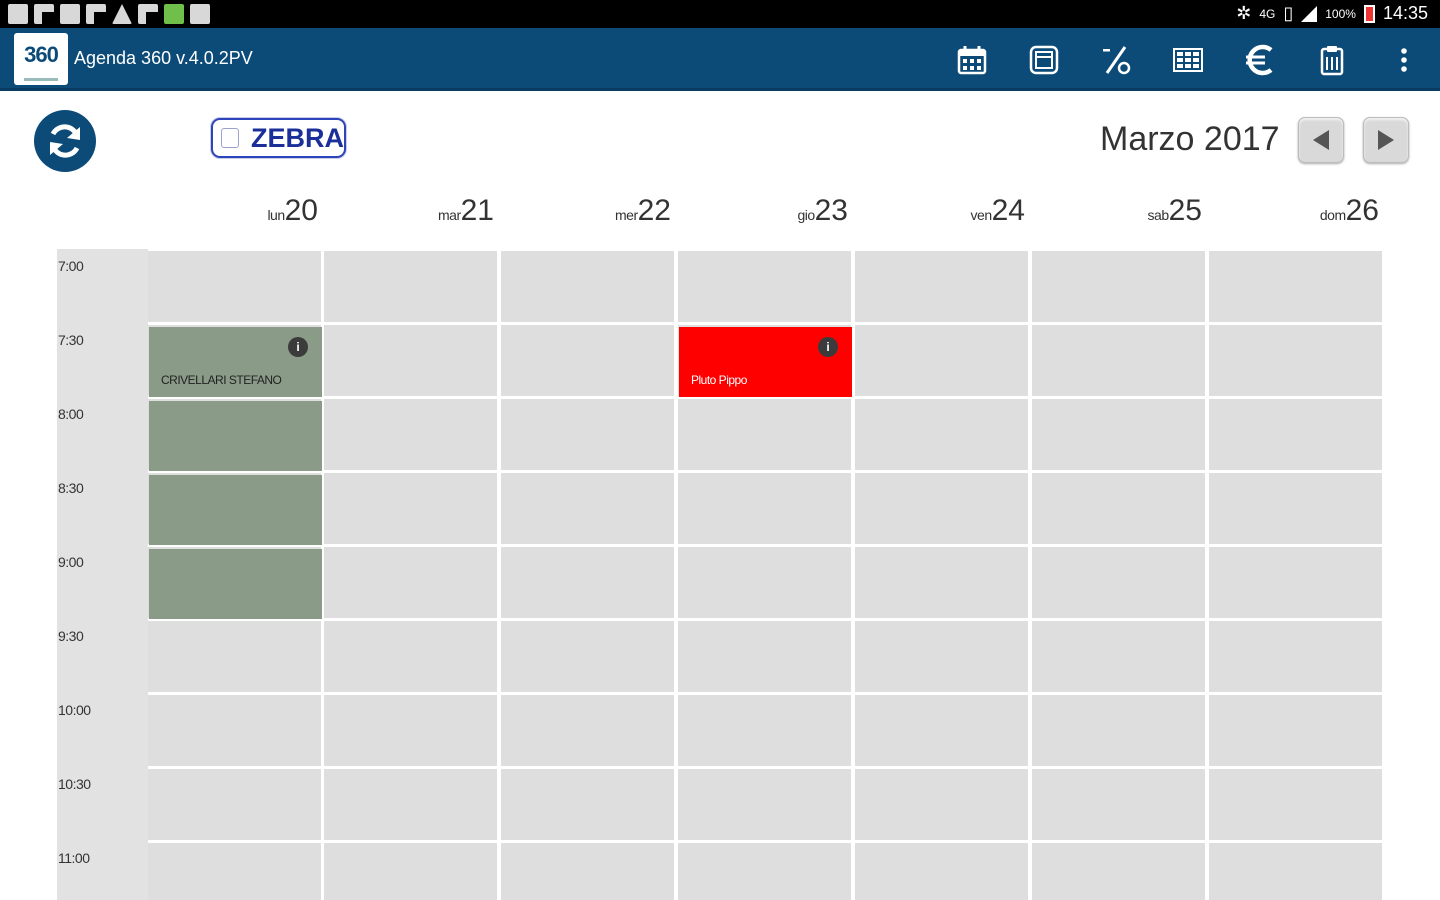 Image resolution: width=1440 pixels, height=900 pixels. Describe the element at coordinates (1288, 13) in the screenshot. I see `wifi-icon: ▯` at that location.